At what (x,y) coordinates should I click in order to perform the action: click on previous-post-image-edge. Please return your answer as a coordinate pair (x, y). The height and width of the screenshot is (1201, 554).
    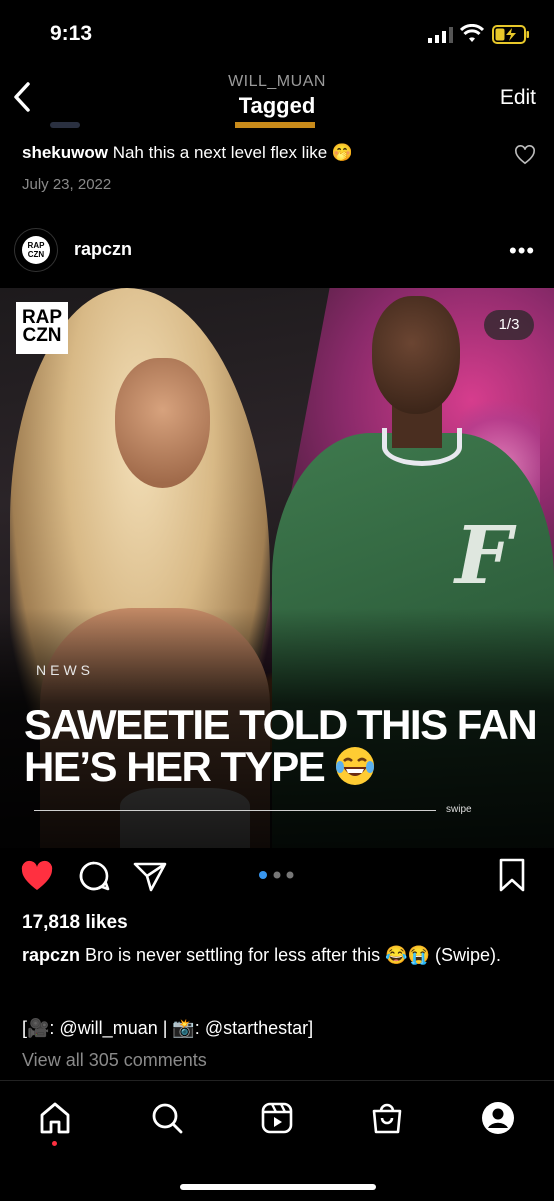
    Looking at the image, I should click on (182, 125).